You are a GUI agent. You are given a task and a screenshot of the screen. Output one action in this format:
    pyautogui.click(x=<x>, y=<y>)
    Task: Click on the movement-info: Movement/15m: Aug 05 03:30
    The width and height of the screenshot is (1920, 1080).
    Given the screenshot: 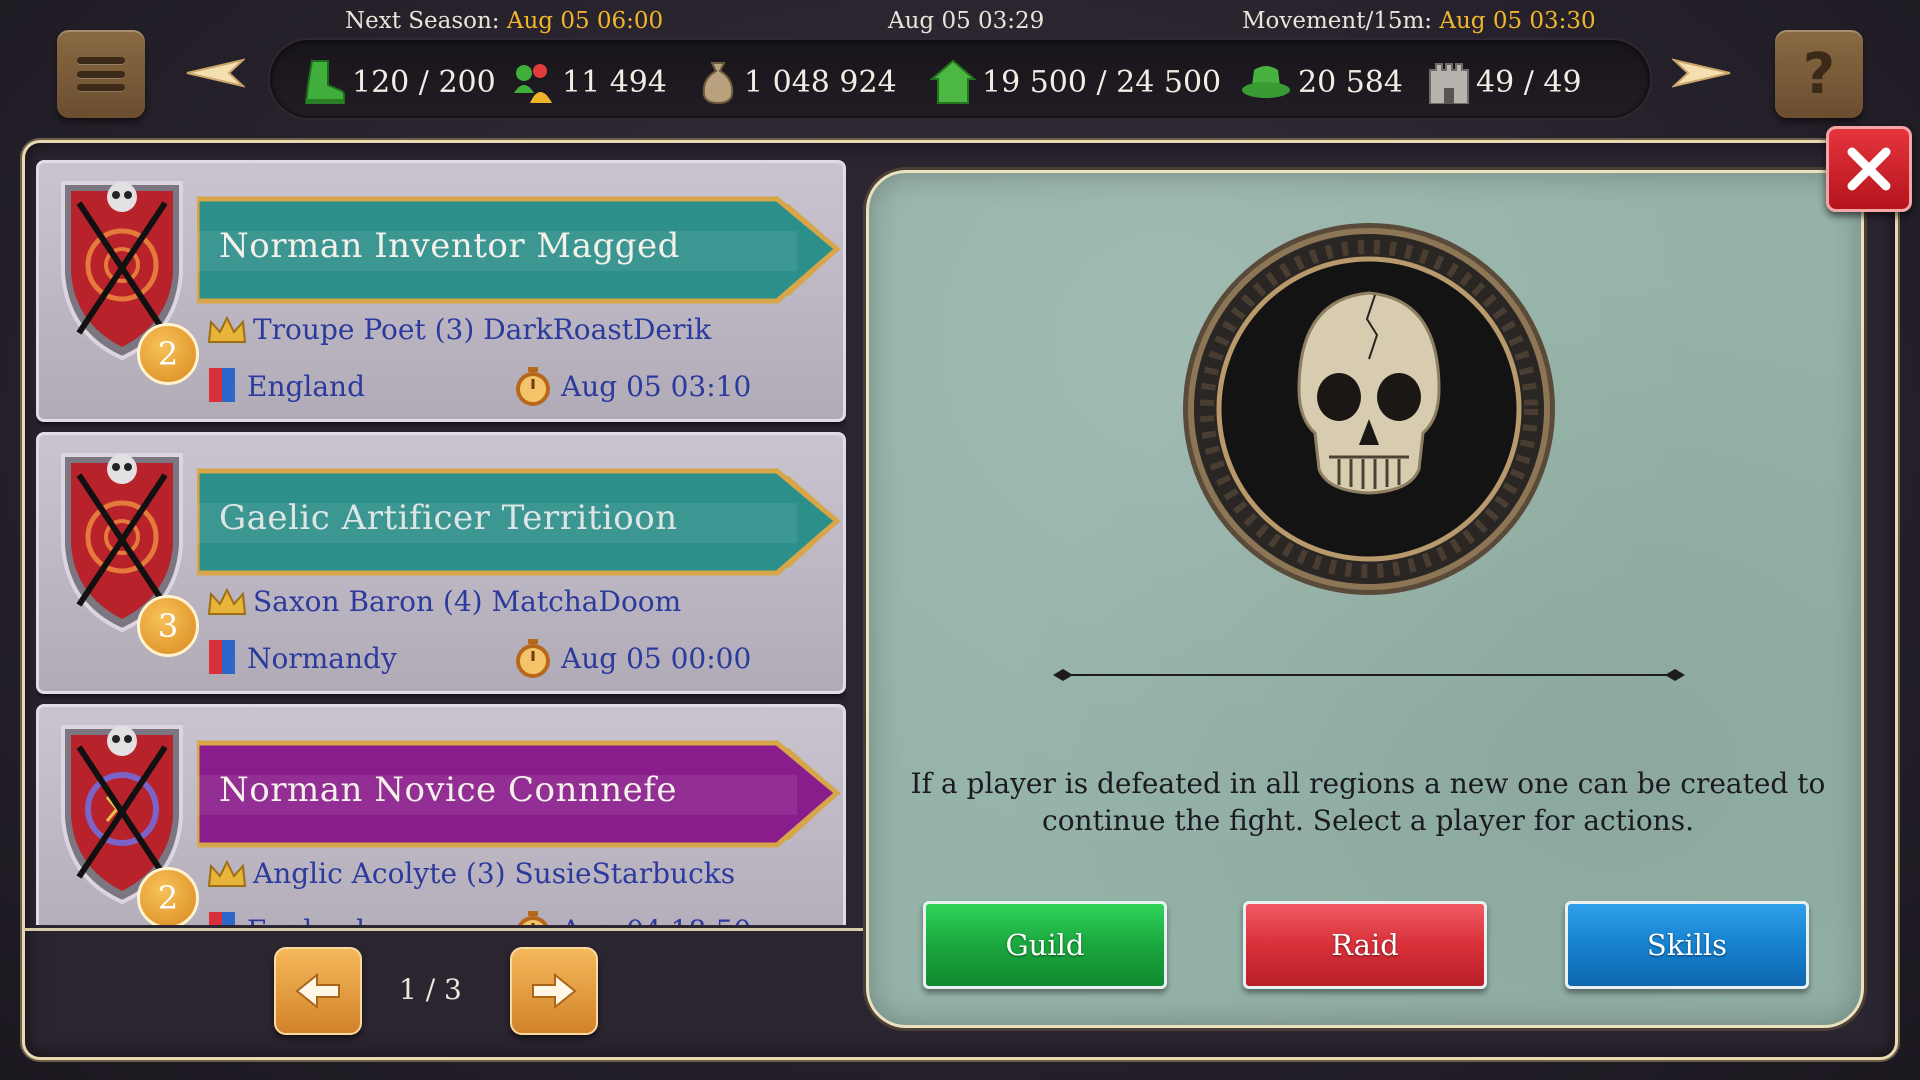 What is the action you would take?
    pyautogui.click(x=1419, y=23)
    